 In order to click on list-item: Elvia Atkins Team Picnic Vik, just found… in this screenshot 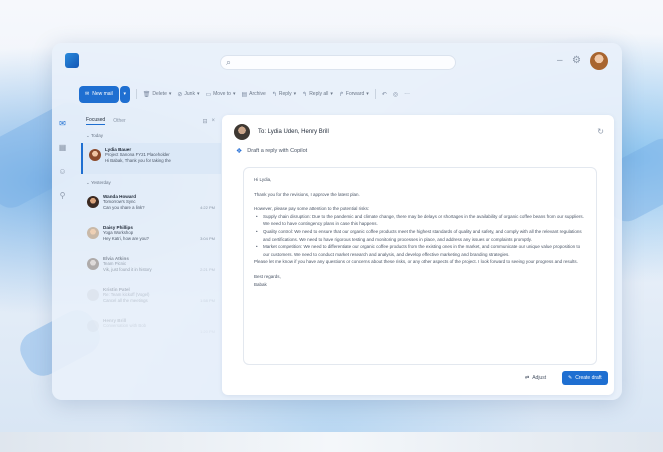, I will do `click(151, 267)`.